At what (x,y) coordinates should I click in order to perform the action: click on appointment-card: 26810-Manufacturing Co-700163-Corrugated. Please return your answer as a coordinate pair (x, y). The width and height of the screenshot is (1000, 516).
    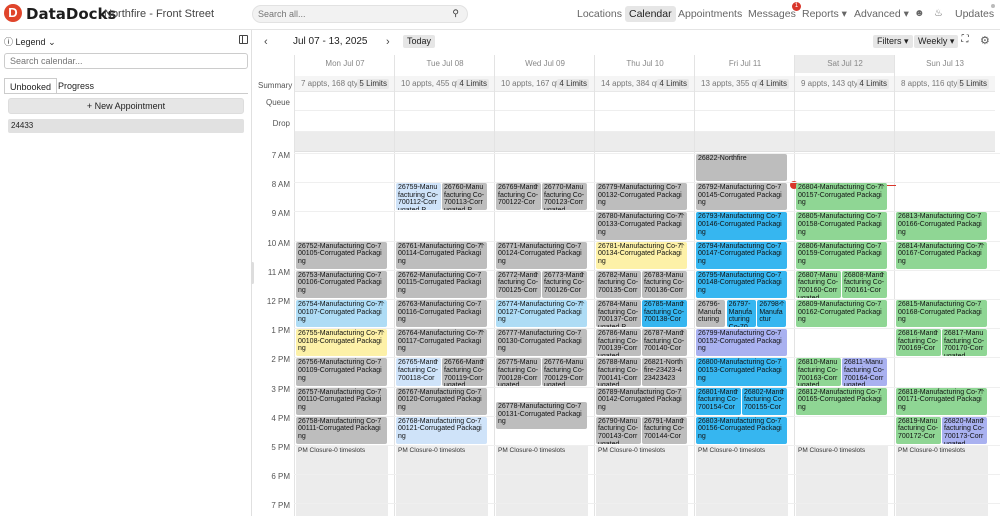
    Looking at the image, I should click on (818, 372).